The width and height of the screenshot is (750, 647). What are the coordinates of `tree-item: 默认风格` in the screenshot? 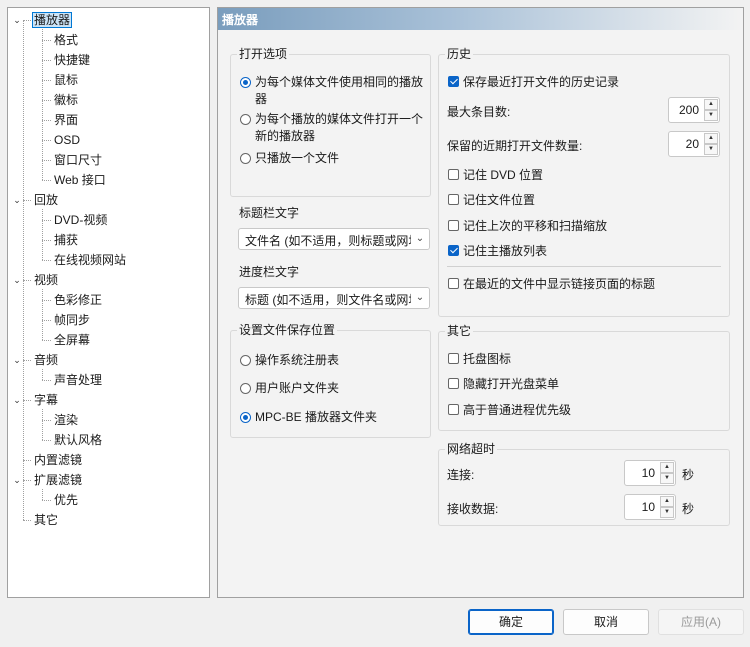 It's located at (78, 440).